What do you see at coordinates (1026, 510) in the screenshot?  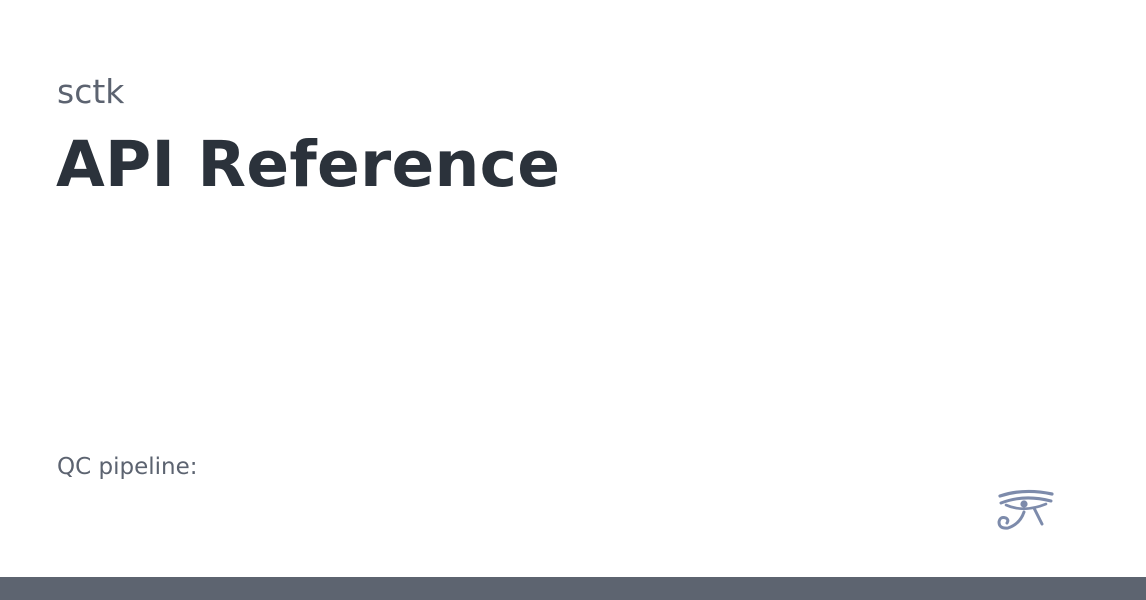 I see `eye-of-horus-icon` at bounding box center [1026, 510].